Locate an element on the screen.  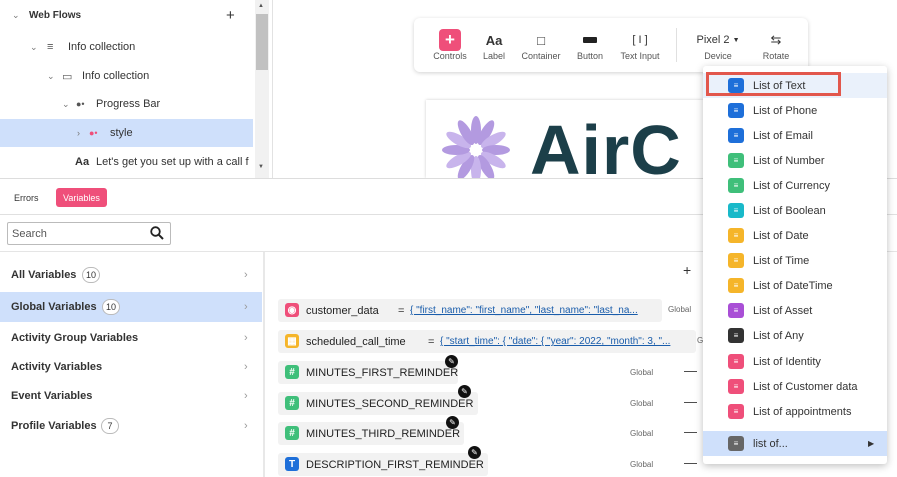
menu-item-label: List of Time is located at coordinates (781, 260).